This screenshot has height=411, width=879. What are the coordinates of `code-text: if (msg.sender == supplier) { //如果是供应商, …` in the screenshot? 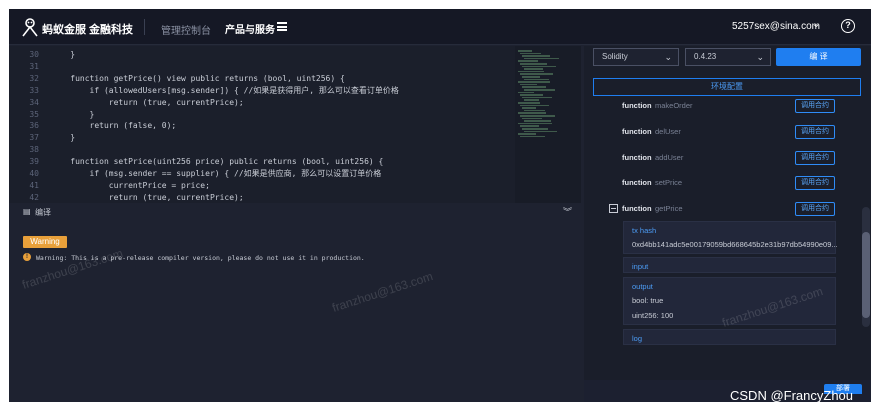 It's located at (216, 174).